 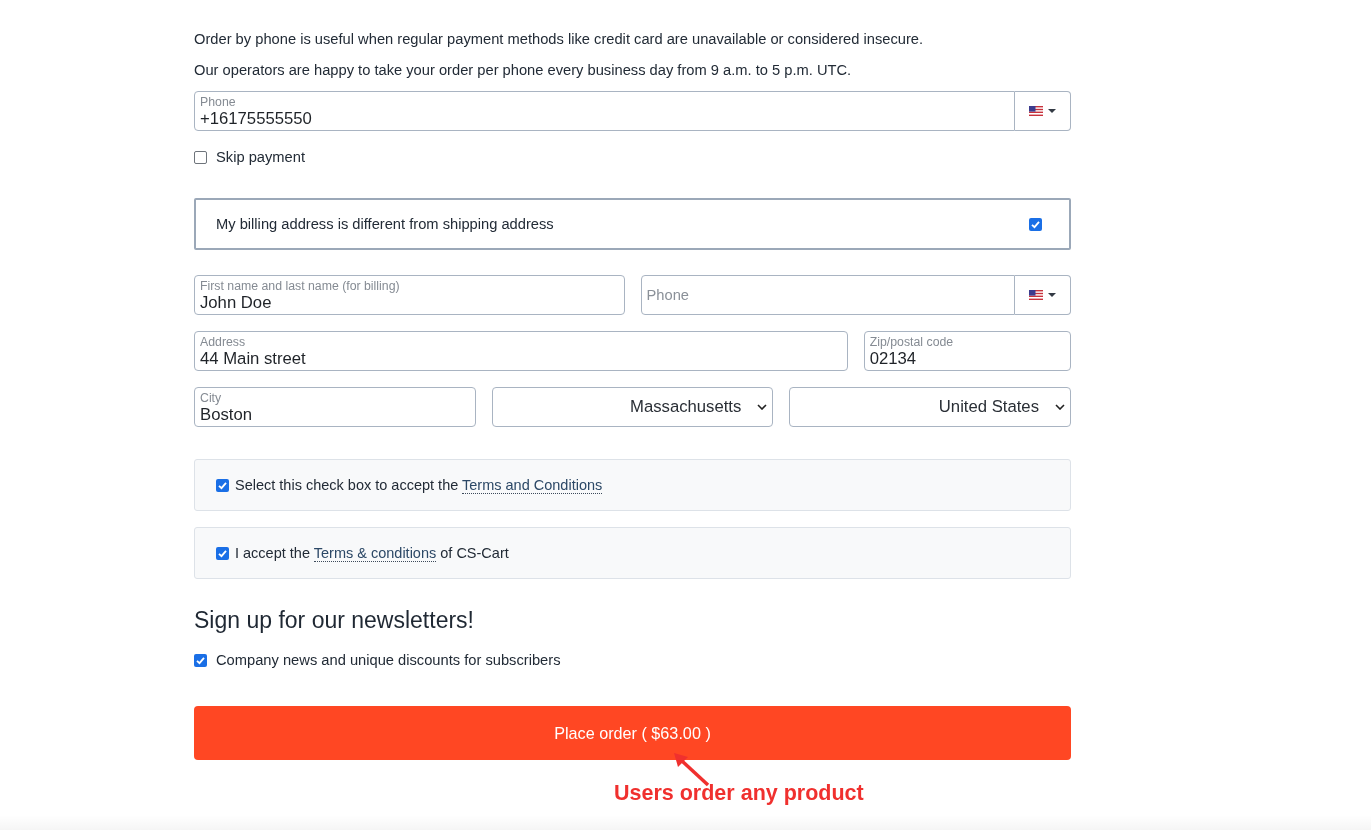 What do you see at coordinates (930, 407) in the screenshot?
I see `select-field: United States` at bounding box center [930, 407].